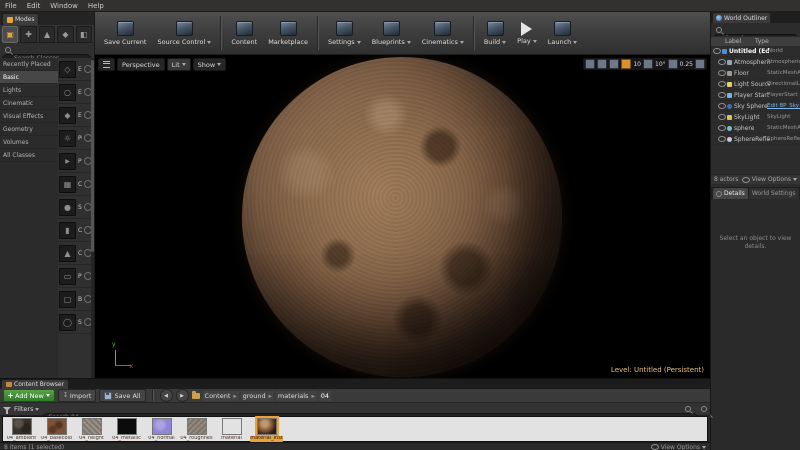 The width and height of the screenshot is (800, 450). Describe the element at coordinates (296, 395) in the screenshot. I see `breadcrumb-materials: materials` at that location.